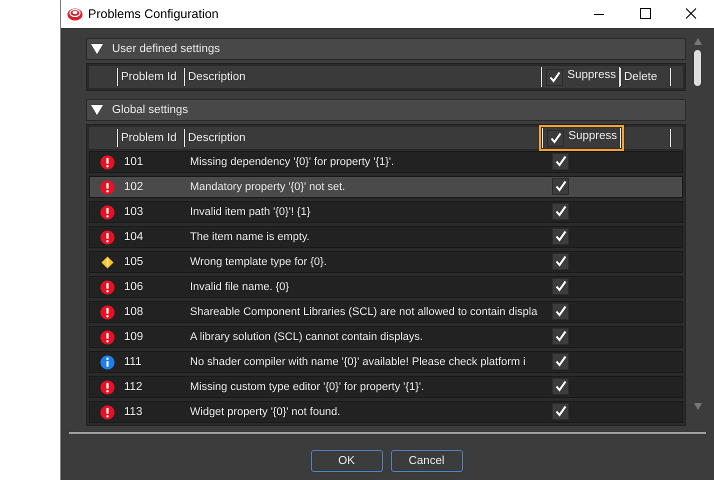 The height and width of the screenshot is (480, 714). I want to click on problem-description: No shader compiler with name '{0}' available! Please check platform i, so click(358, 362).